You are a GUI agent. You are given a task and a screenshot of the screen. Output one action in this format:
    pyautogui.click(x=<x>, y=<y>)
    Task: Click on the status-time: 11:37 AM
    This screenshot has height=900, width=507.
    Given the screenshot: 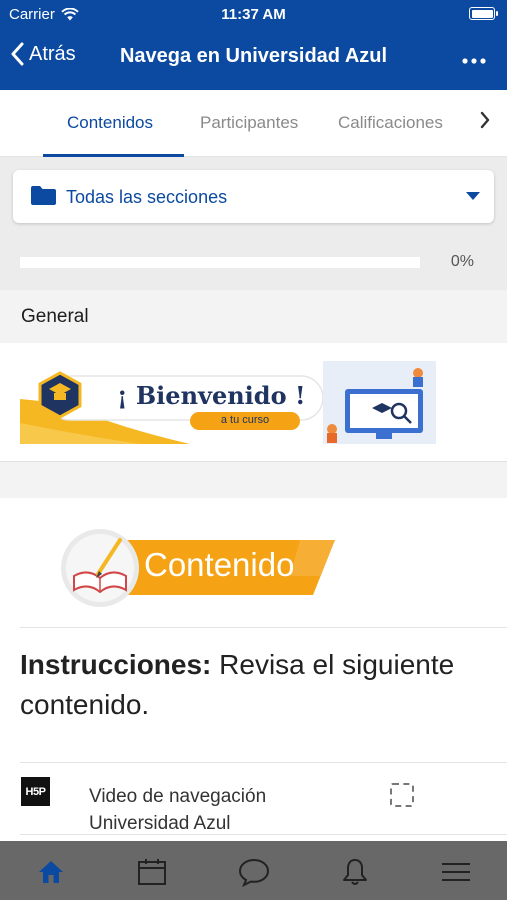 What is the action you would take?
    pyautogui.click(x=253, y=14)
    